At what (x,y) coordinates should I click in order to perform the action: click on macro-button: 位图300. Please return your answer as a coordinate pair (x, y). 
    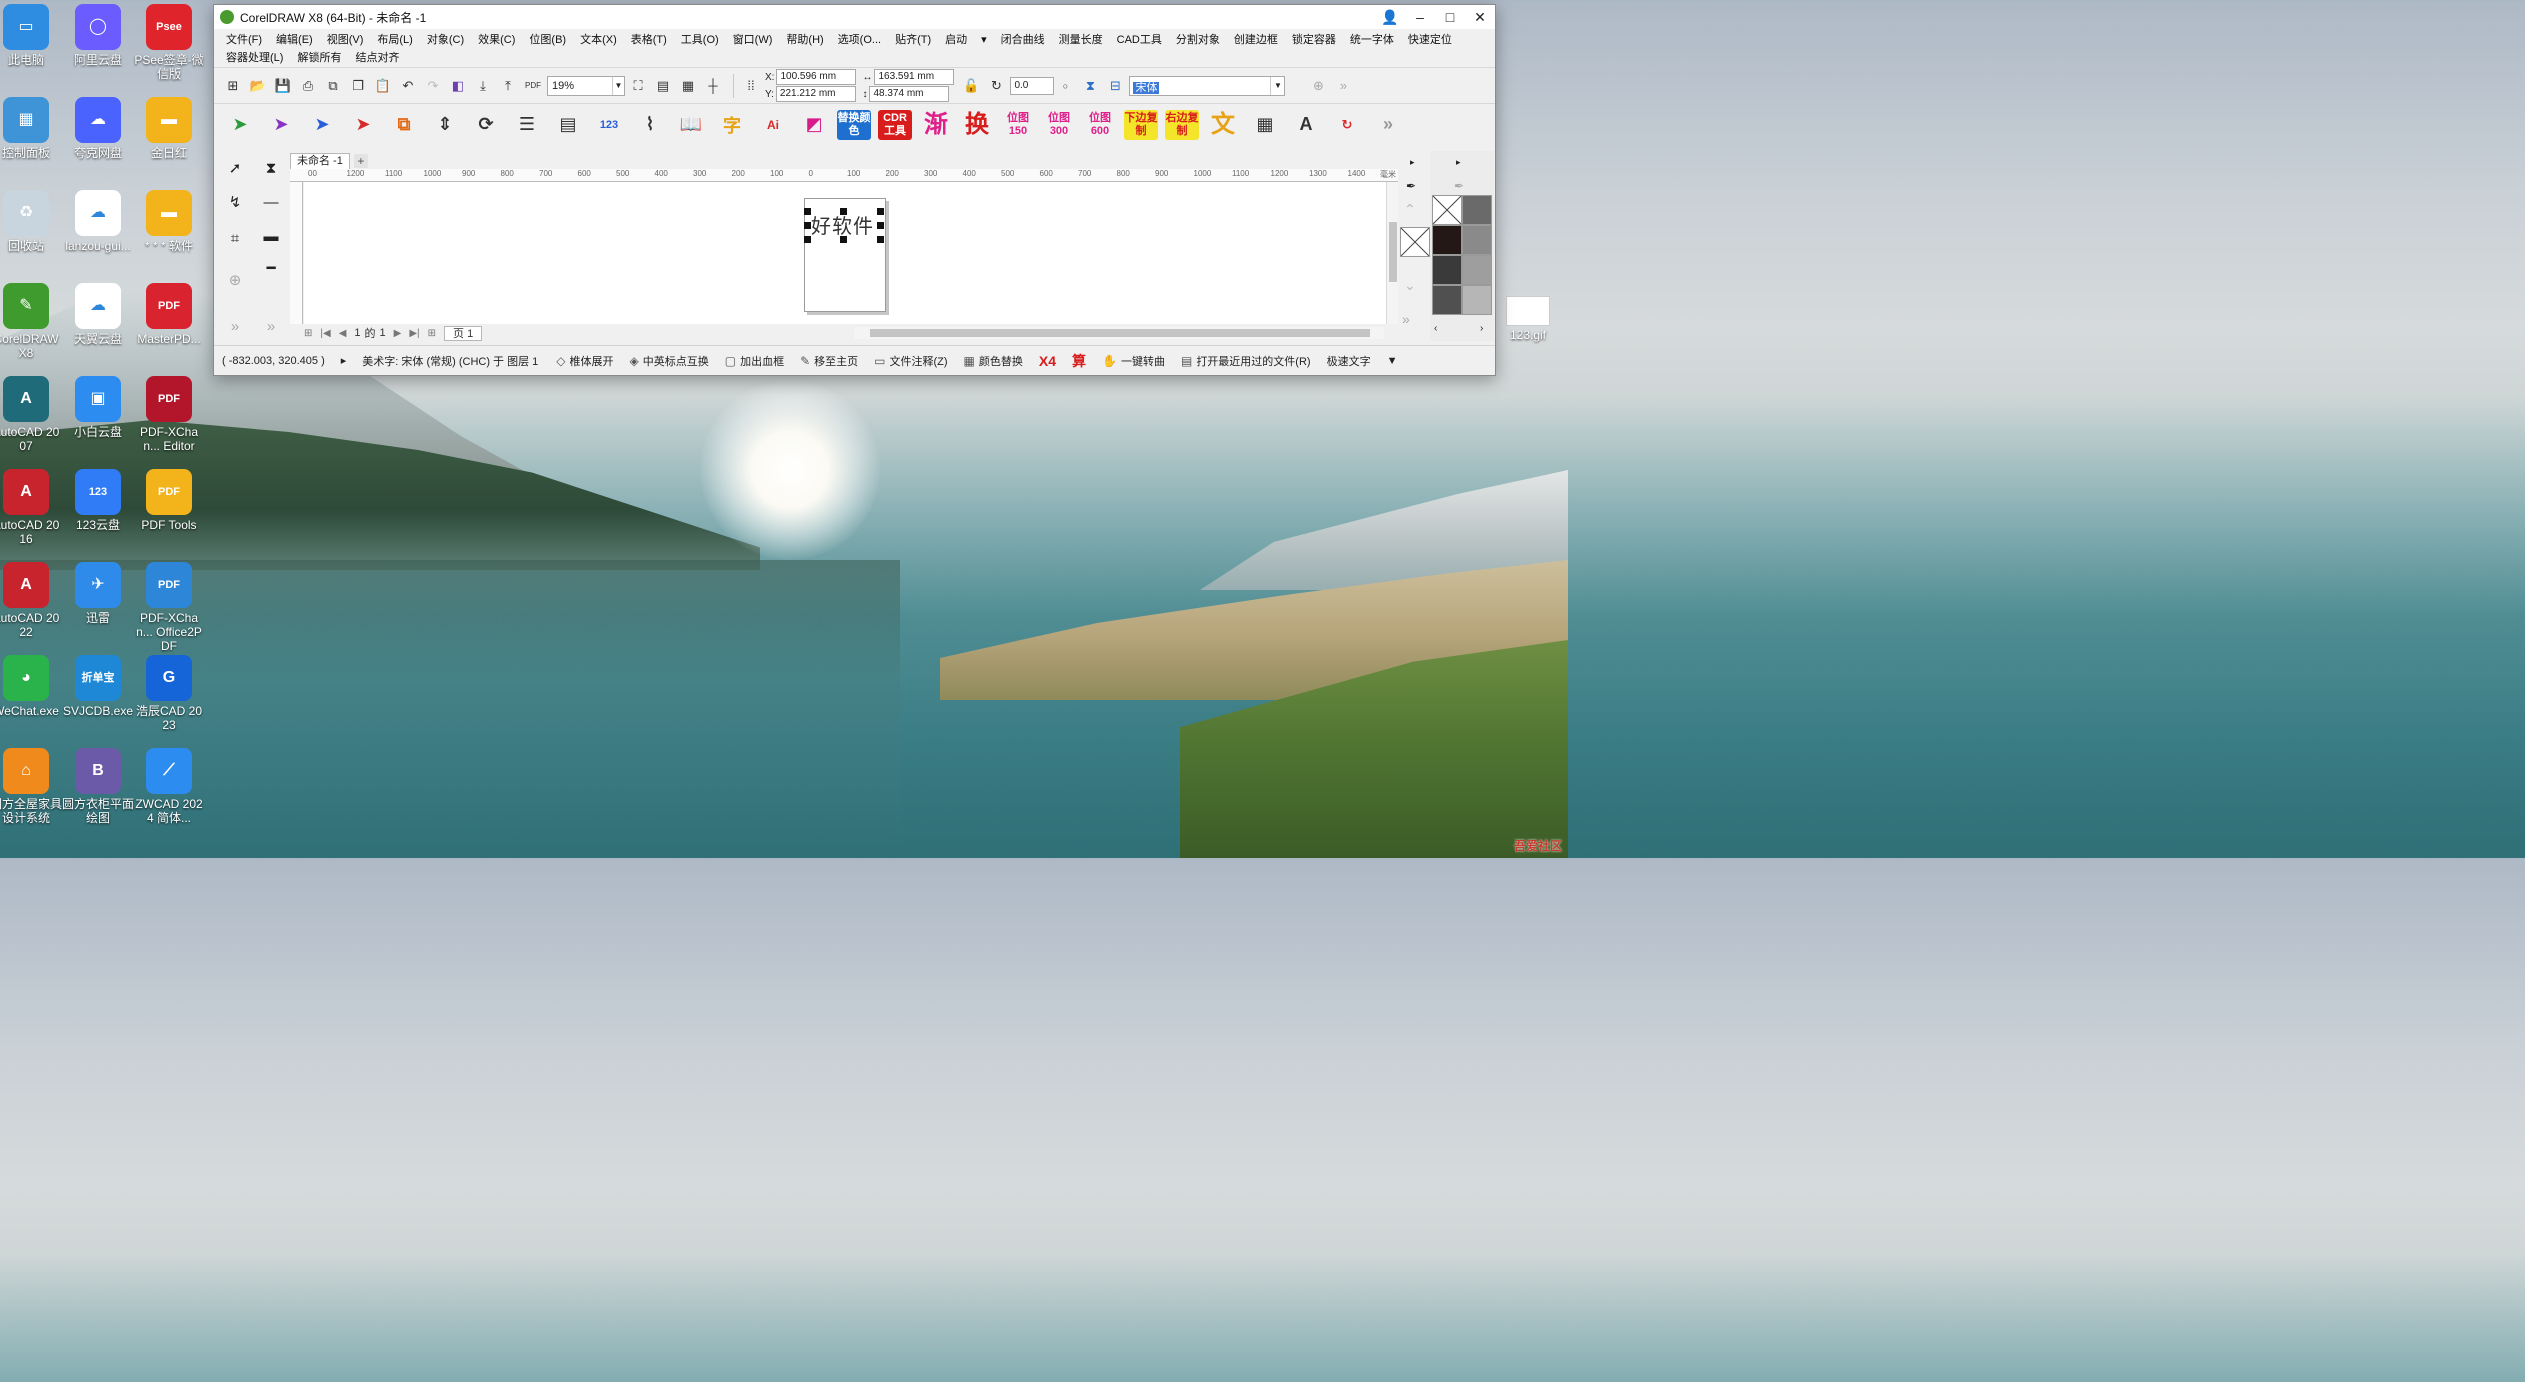
    Looking at the image, I should click on (1059, 125).